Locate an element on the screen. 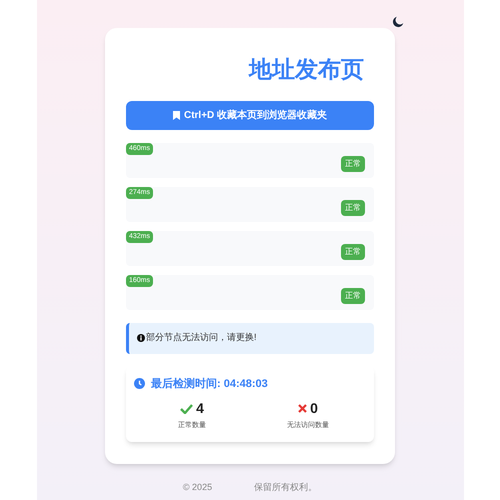 The image size is (500, 500). ok-count: 4 is located at coordinates (200, 408).